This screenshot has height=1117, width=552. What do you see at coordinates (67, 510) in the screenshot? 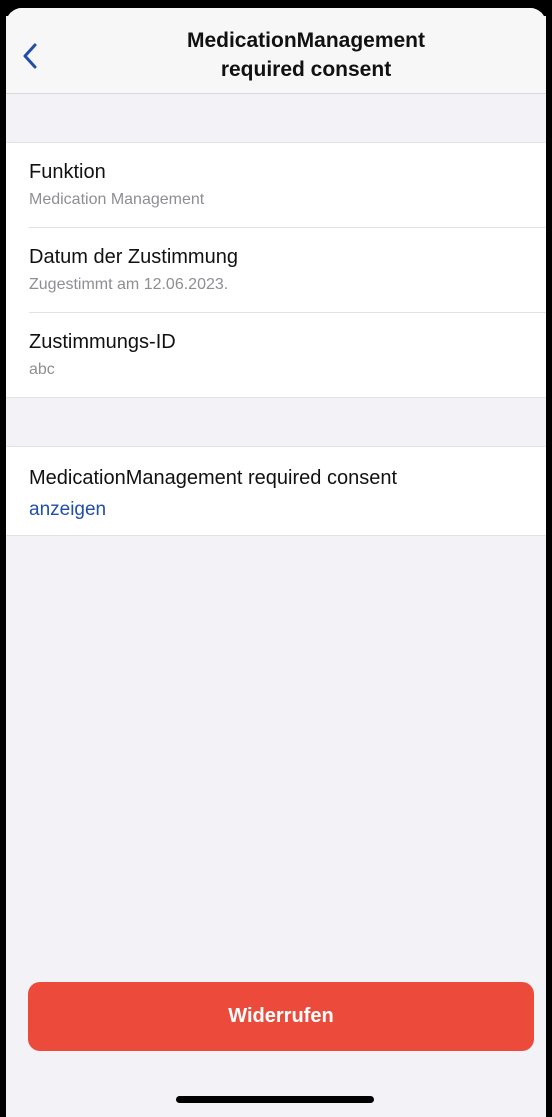
I see `show-consent-link: anzeigen` at bounding box center [67, 510].